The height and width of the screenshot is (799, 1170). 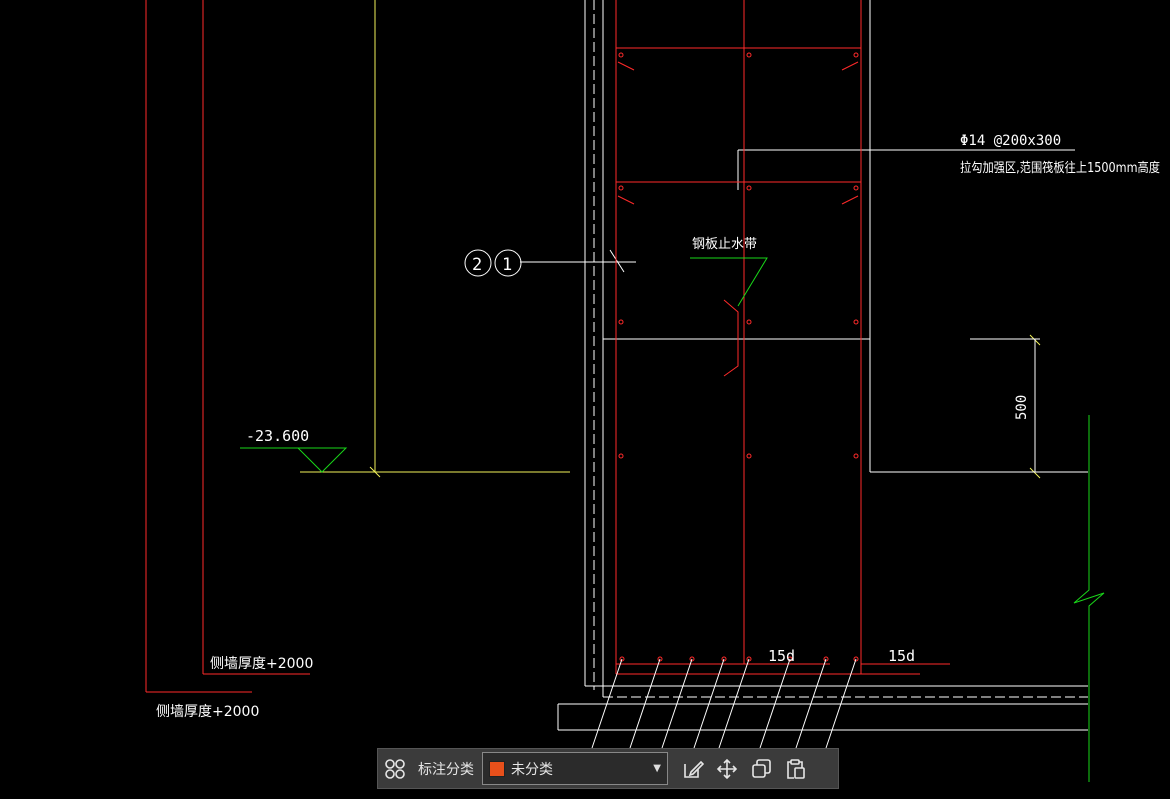 What do you see at coordinates (781, 656) in the screenshot?
I see `anchor-label-left: 15d` at bounding box center [781, 656].